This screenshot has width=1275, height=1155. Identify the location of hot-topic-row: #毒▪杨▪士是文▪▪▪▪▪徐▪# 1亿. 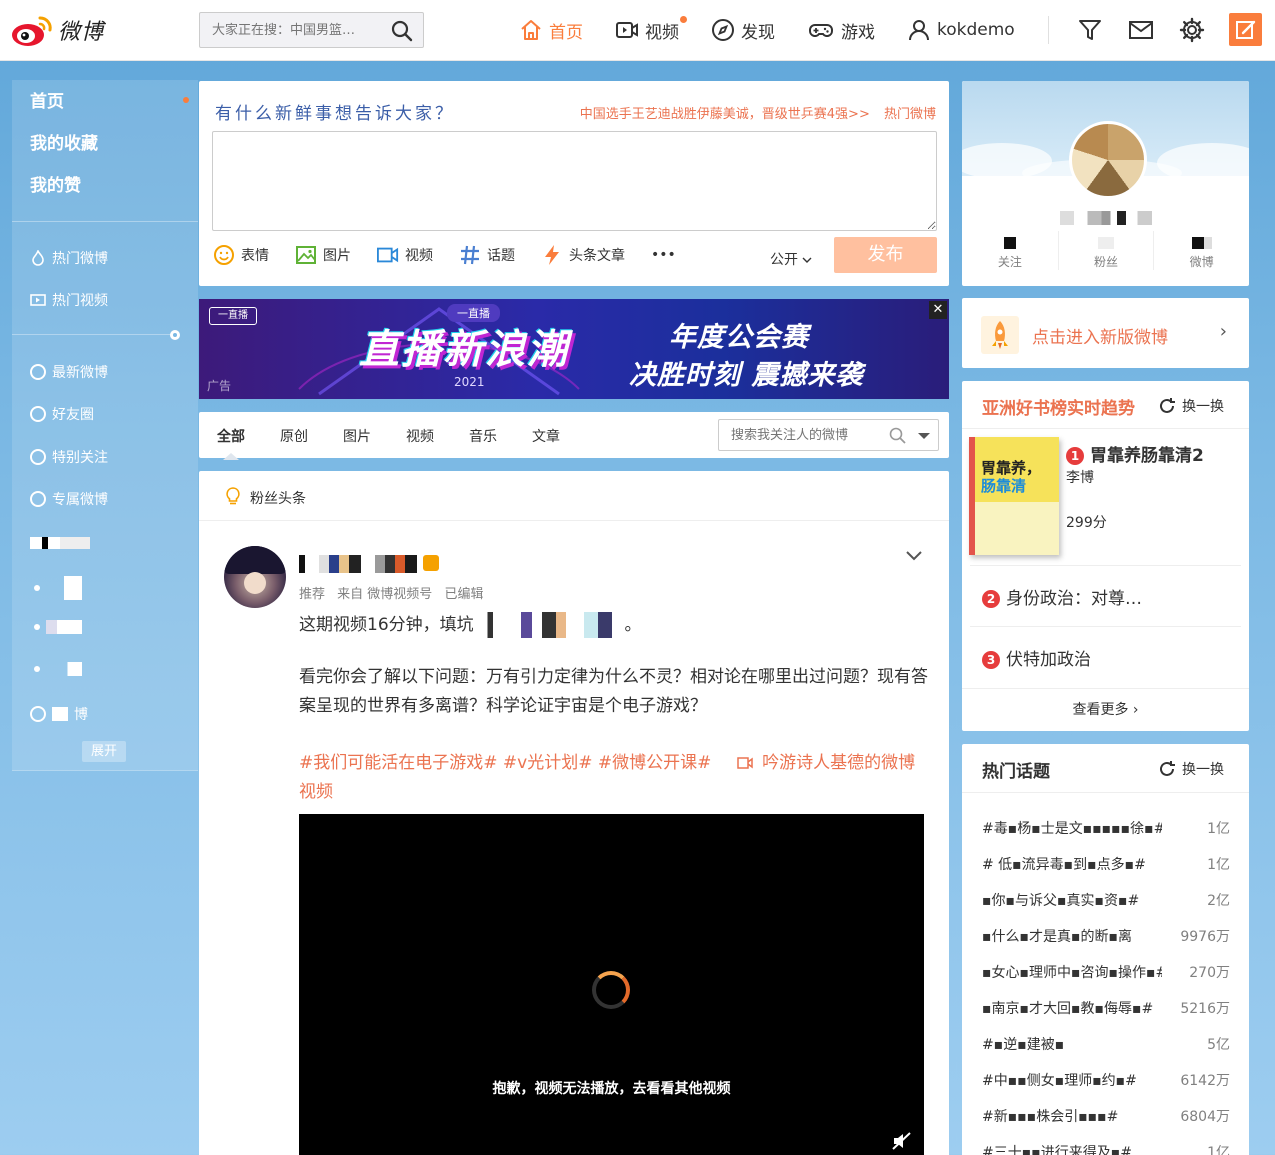
(1106, 829).